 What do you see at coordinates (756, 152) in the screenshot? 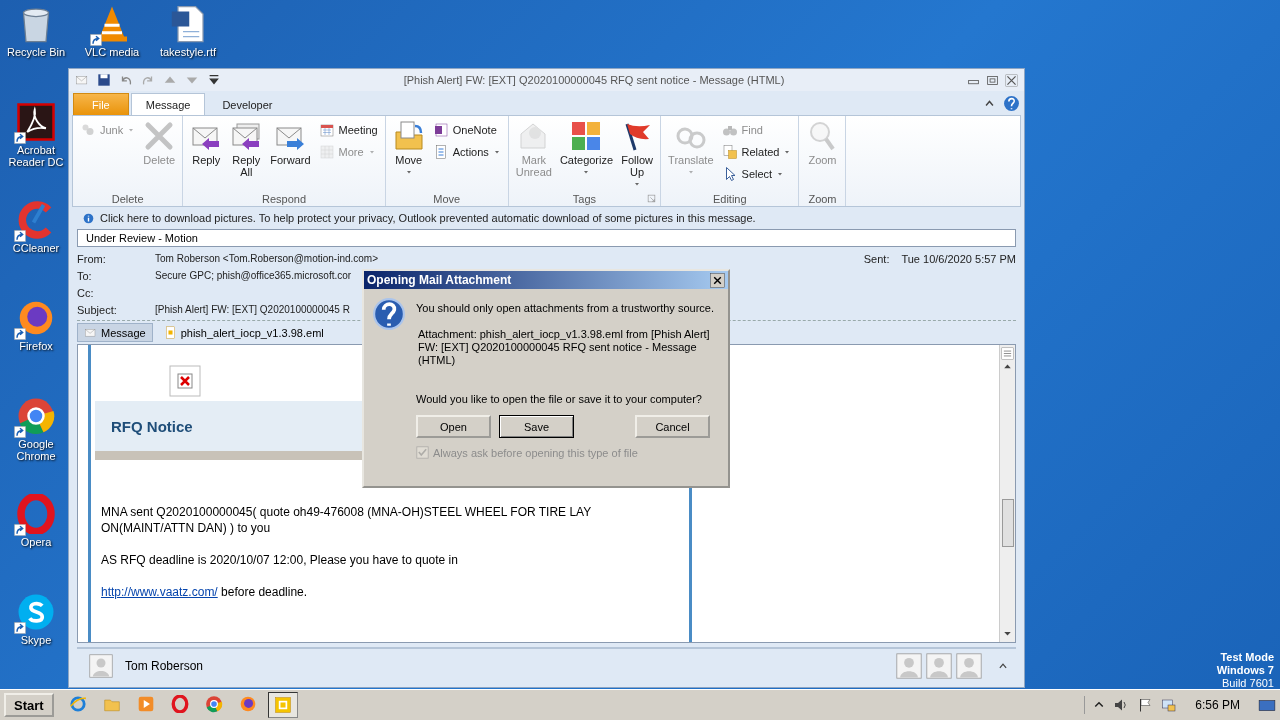
I see `ribbon-button: Related` at bounding box center [756, 152].